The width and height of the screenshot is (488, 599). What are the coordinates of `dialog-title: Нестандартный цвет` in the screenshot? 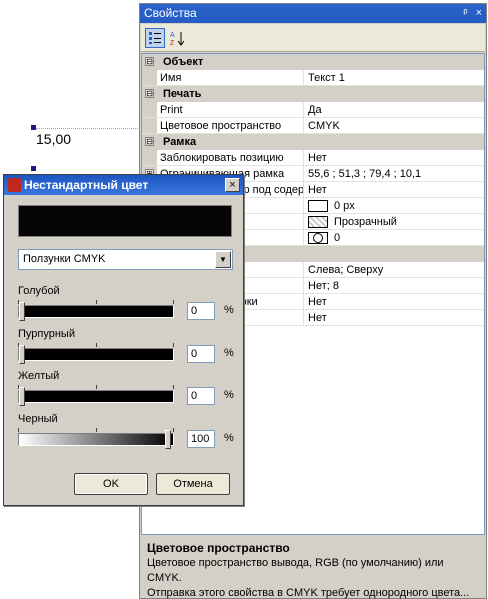 It's located at (86, 185).